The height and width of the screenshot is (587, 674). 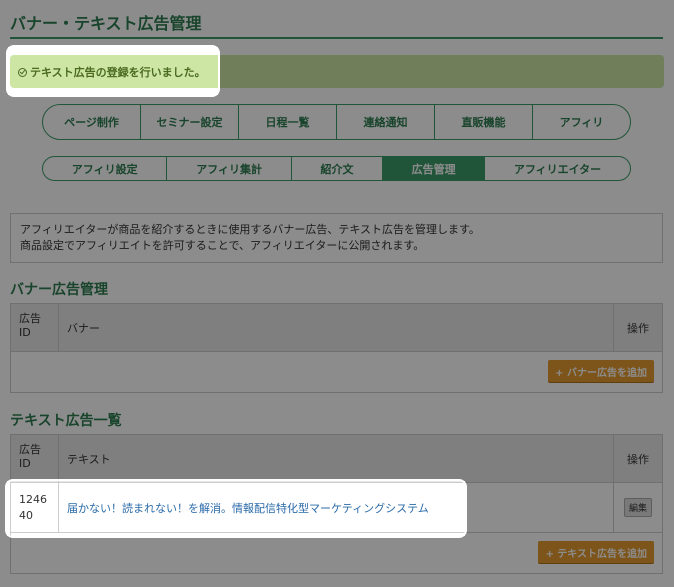 What do you see at coordinates (336, 372) in the screenshot?
I see `table-footer: + バナー広告を追加` at bounding box center [336, 372].